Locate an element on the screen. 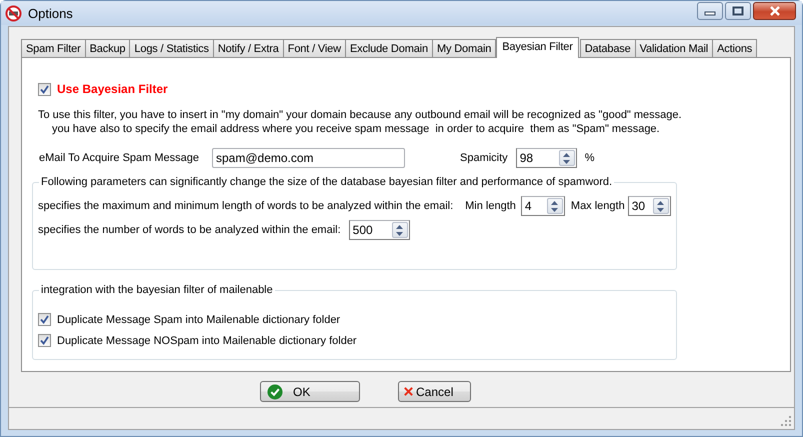 Image resolution: width=803 pixels, height=437 pixels. checkbox-label: Use Bayesian Filter is located at coordinates (112, 89).